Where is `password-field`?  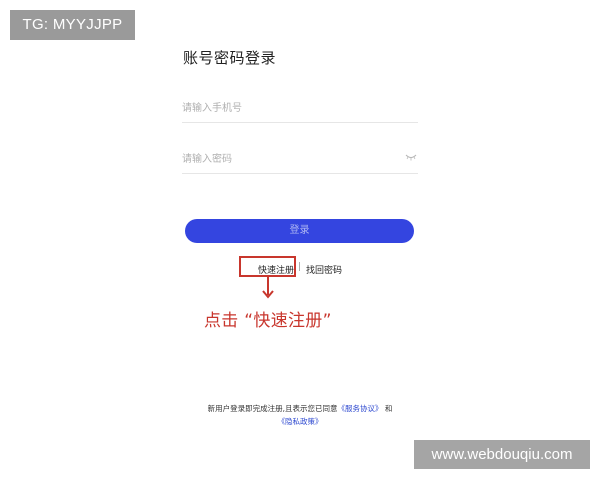 password-field is located at coordinates (300, 160).